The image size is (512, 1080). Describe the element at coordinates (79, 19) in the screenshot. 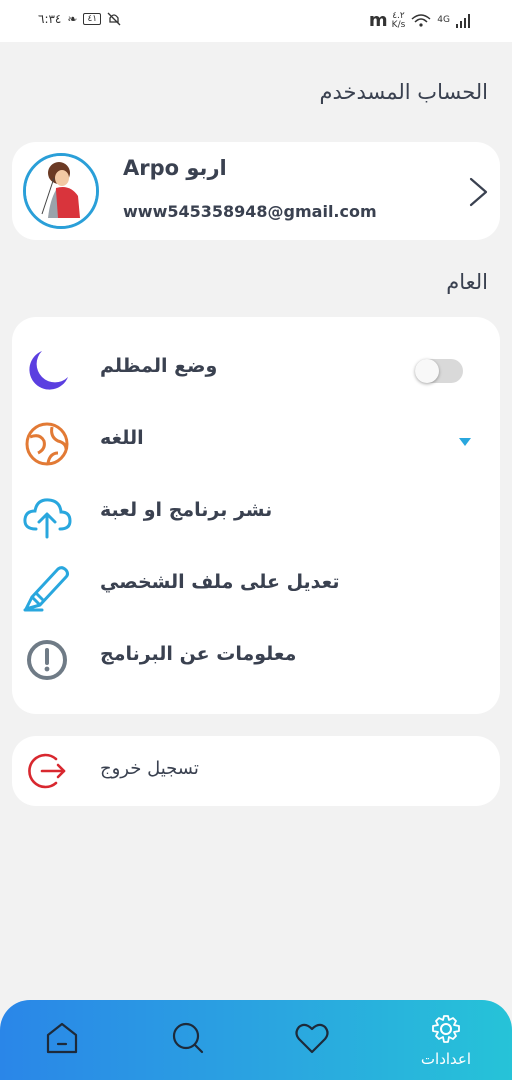

I see `status-left: ٦:٣٤ ❧ ٤١` at that location.